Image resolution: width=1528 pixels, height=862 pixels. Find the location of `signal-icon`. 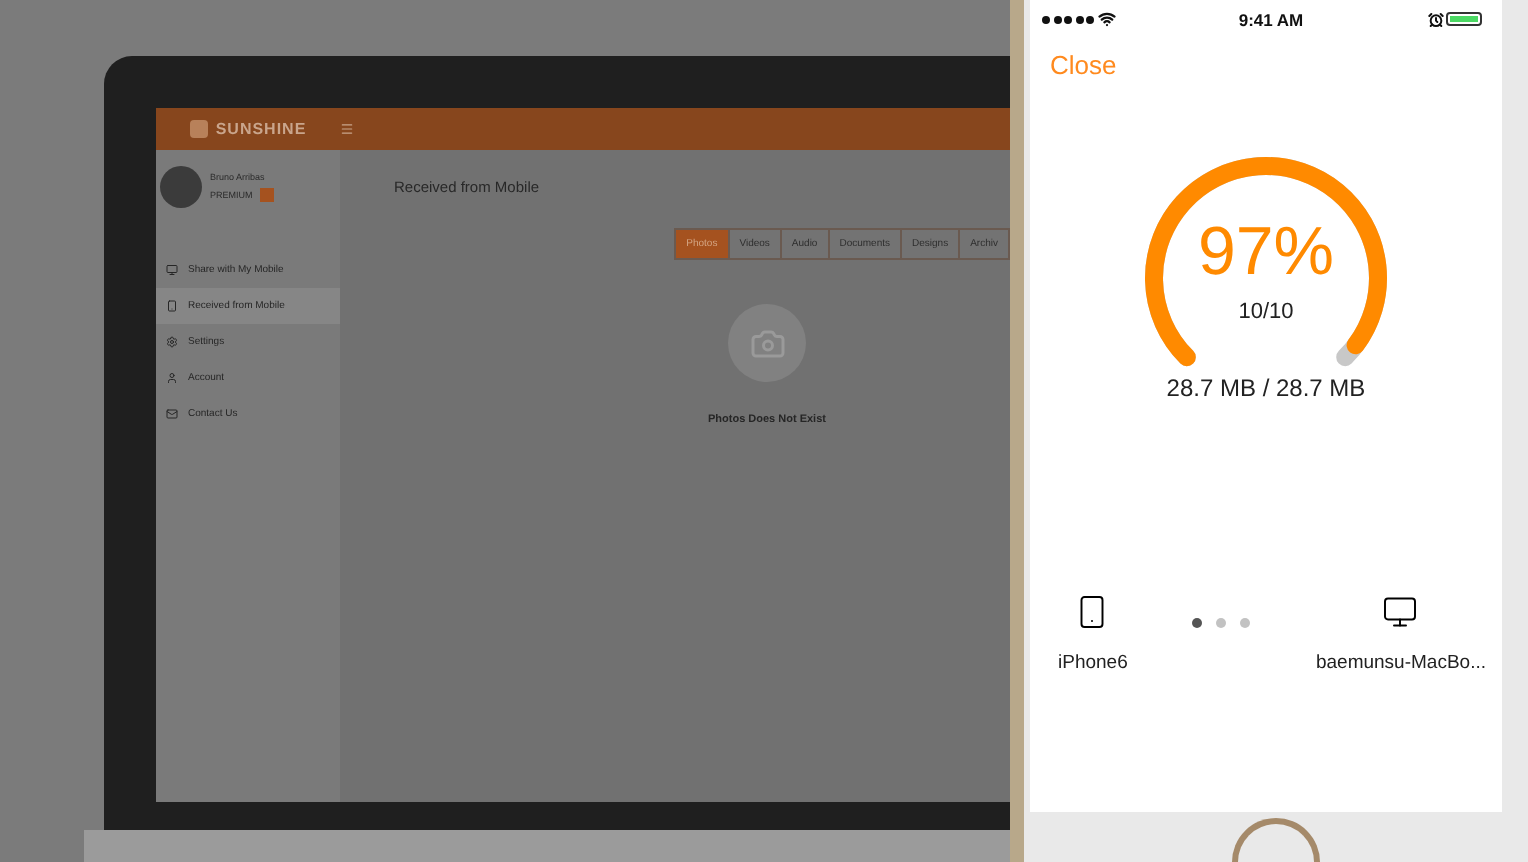

signal-icon is located at coordinates (1068, 19).